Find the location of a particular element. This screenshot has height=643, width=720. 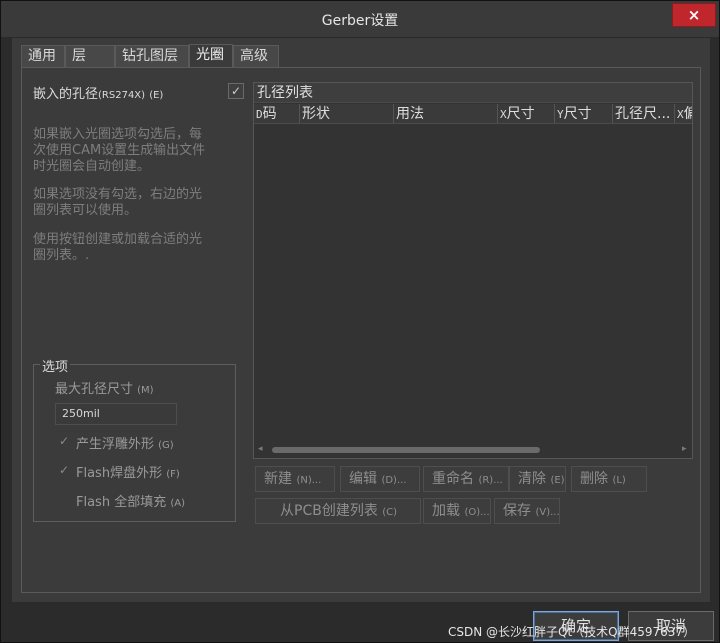

window-title: Gerber设置 is located at coordinates (360, 21).